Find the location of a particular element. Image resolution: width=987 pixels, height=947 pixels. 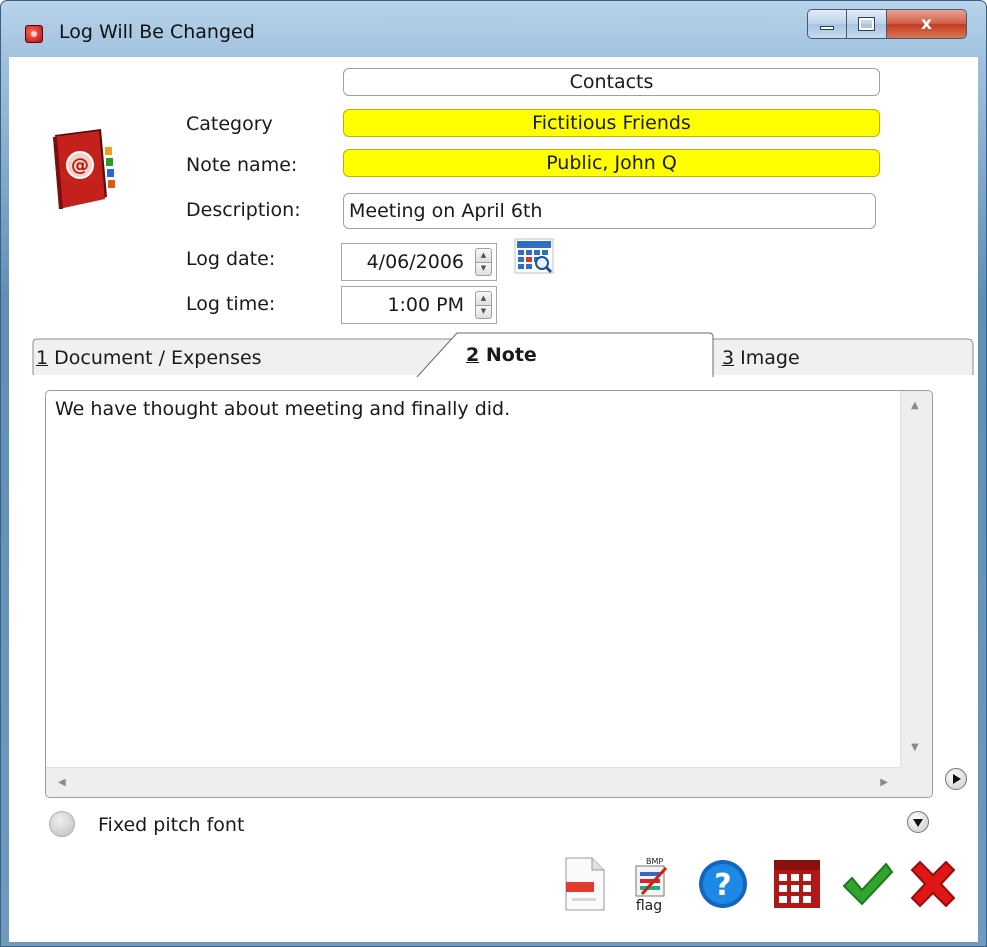

log-date-value: 4/06/2006 is located at coordinates (415, 262).